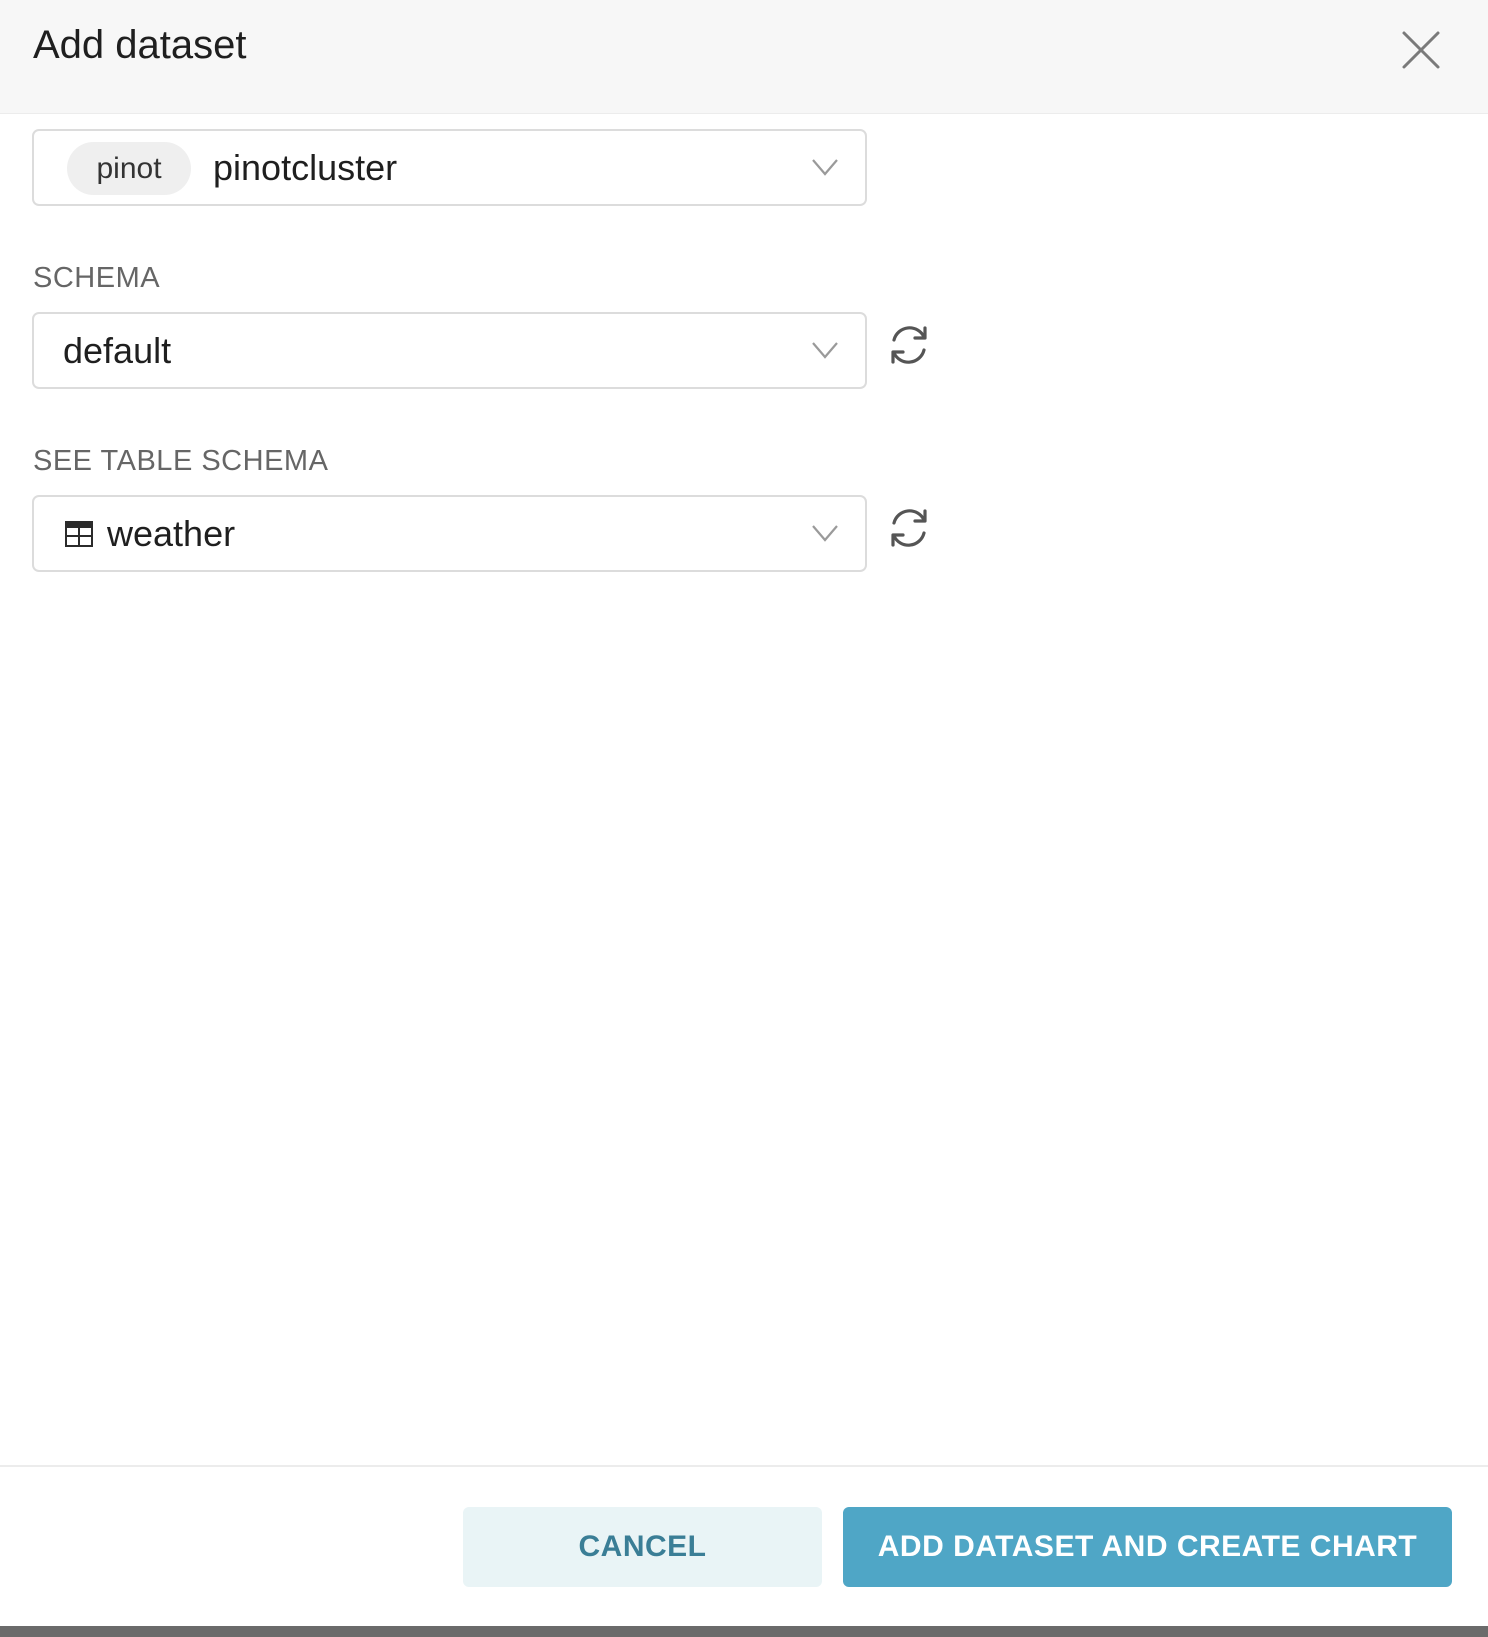  I want to click on modal-title: Add dataset, so click(140, 45).